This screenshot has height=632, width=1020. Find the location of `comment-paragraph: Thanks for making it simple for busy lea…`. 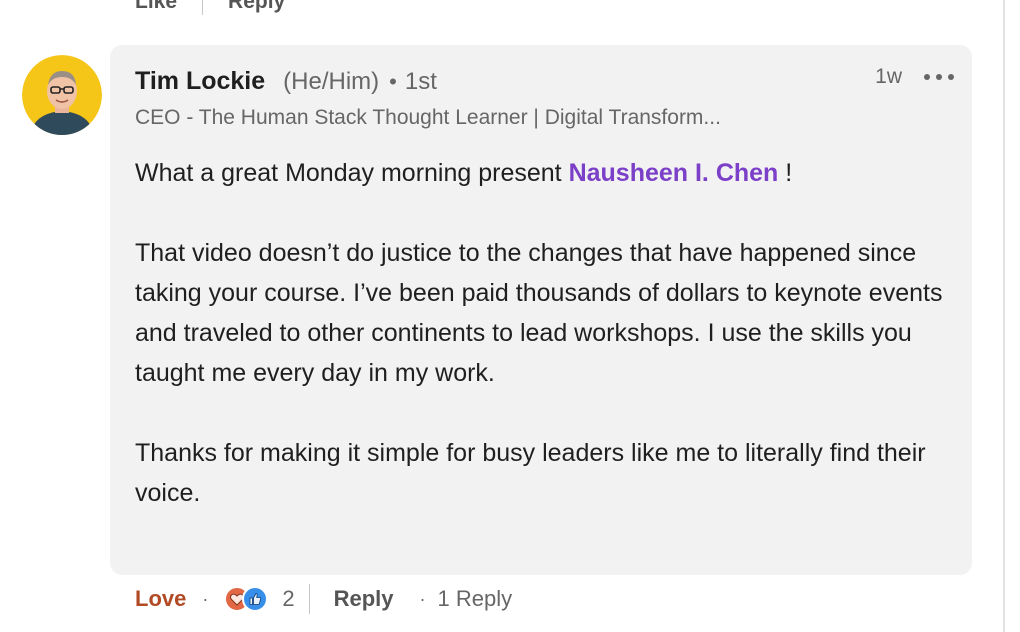

comment-paragraph: Thanks for making it simple for busy lea… is located at coordinates (530, 473).